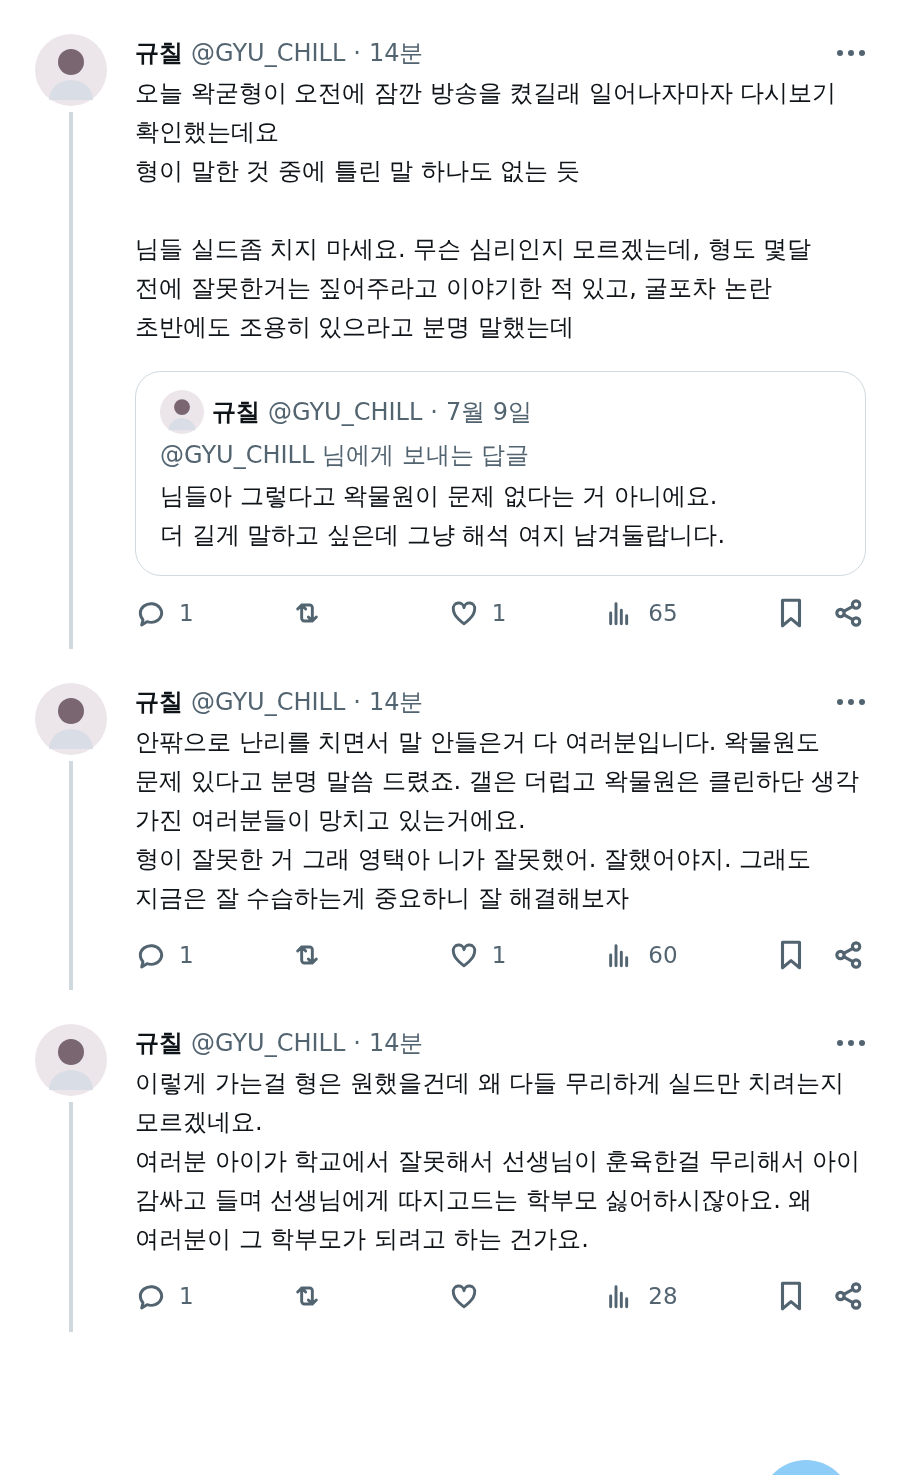 Image resolution: width=900 pixels, height=1475 pixels. Describe the element at coordinates (663, 613) in the screenshot. I see `count-label: 65` at that location.